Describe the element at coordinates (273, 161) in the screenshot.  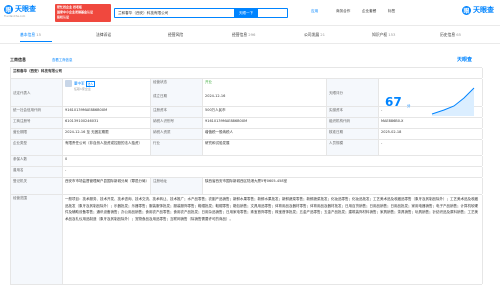
I see `insured-value: 0` at that location.